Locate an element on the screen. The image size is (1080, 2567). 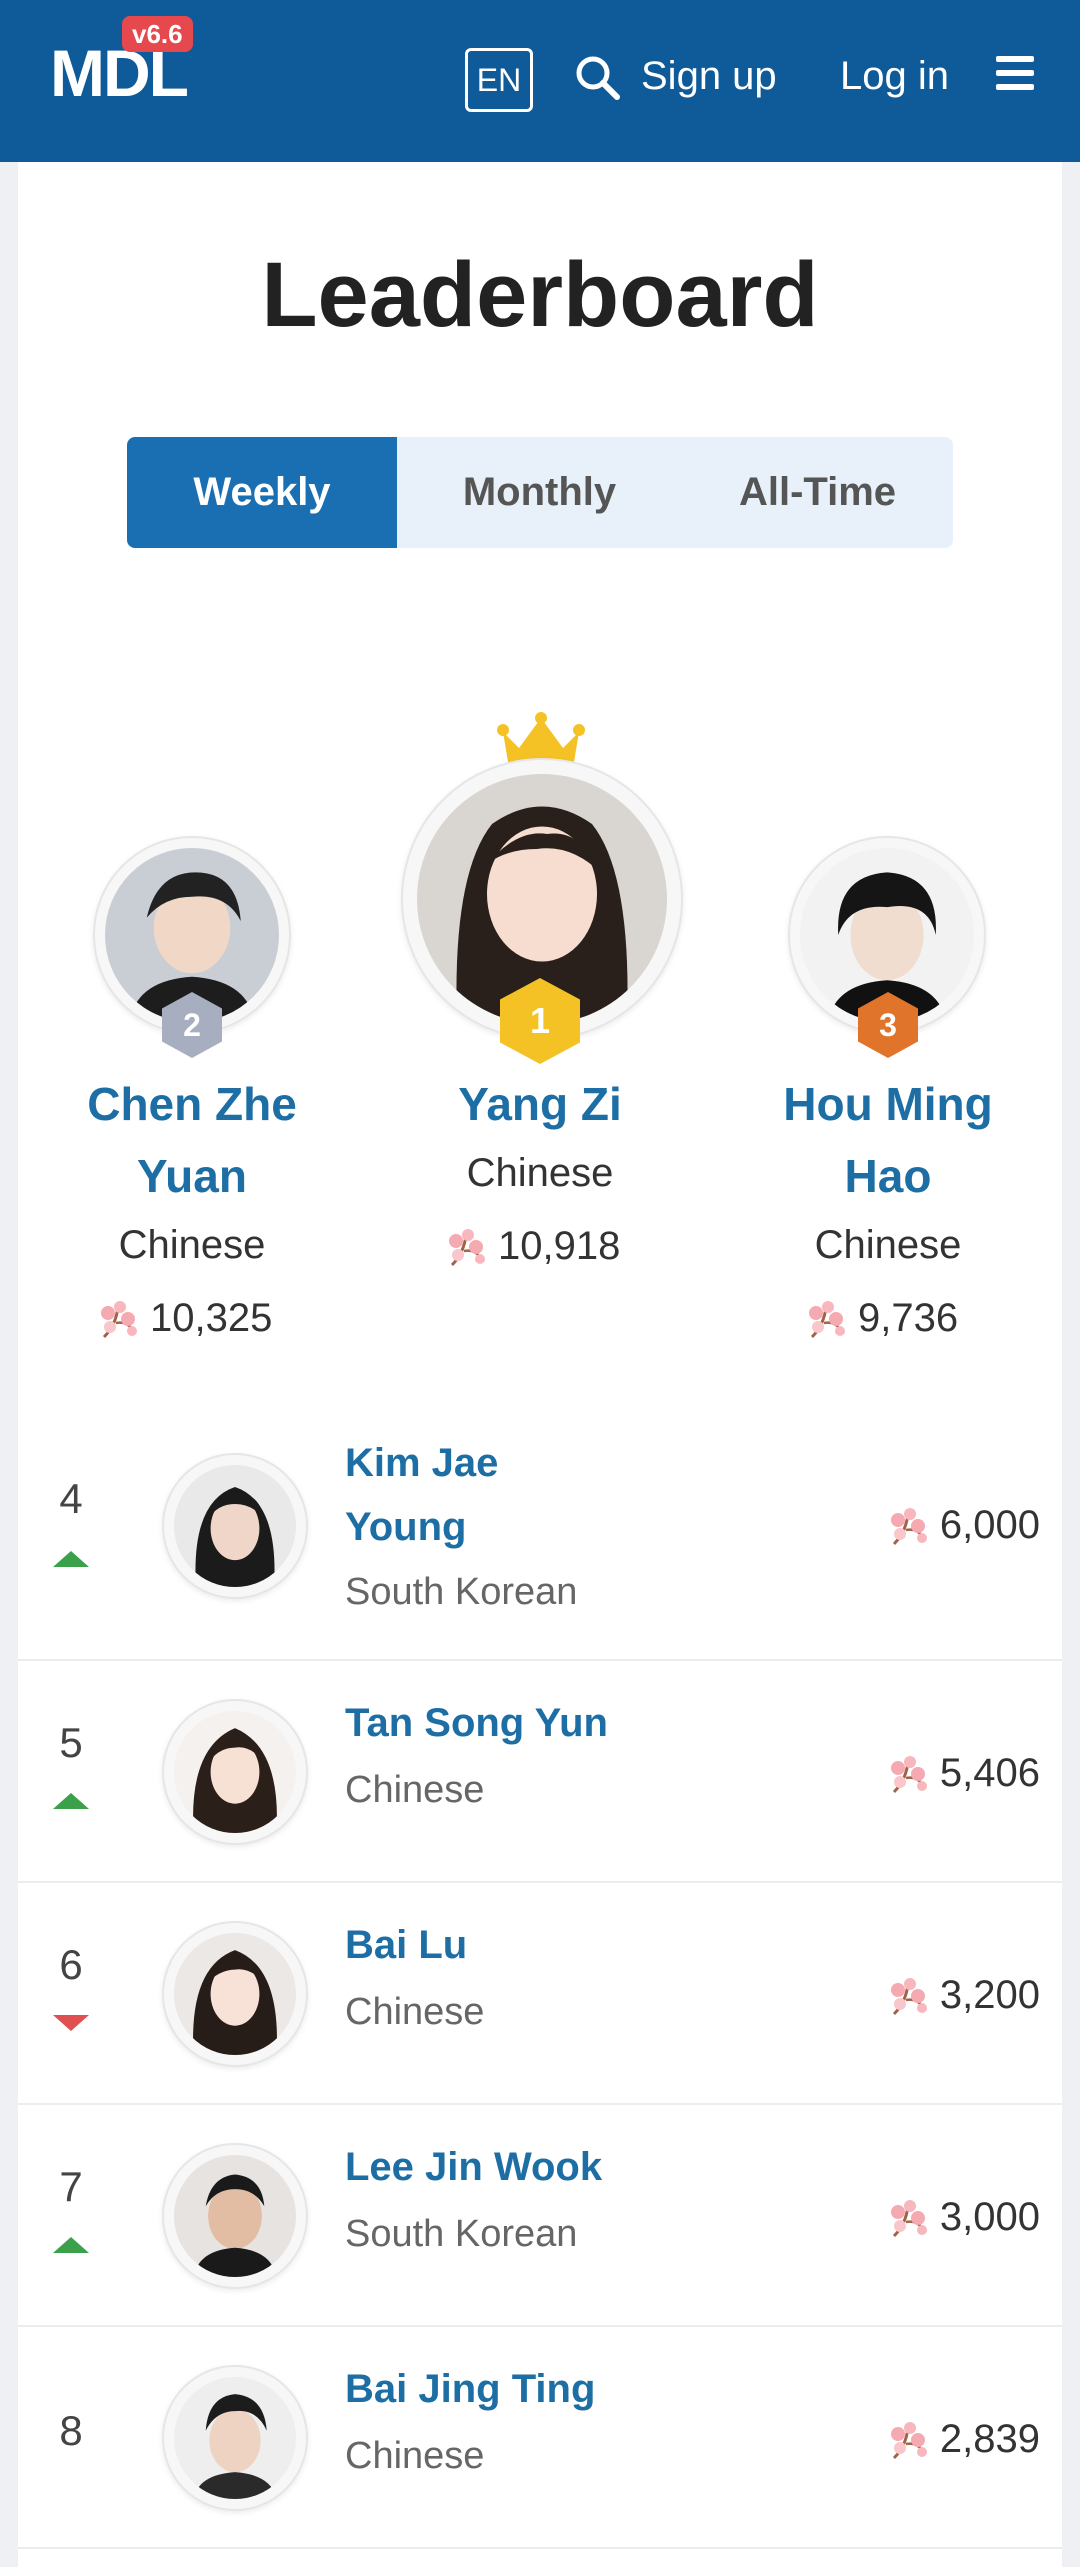
rank-number: 6 is located at coordinates (71, 1964).